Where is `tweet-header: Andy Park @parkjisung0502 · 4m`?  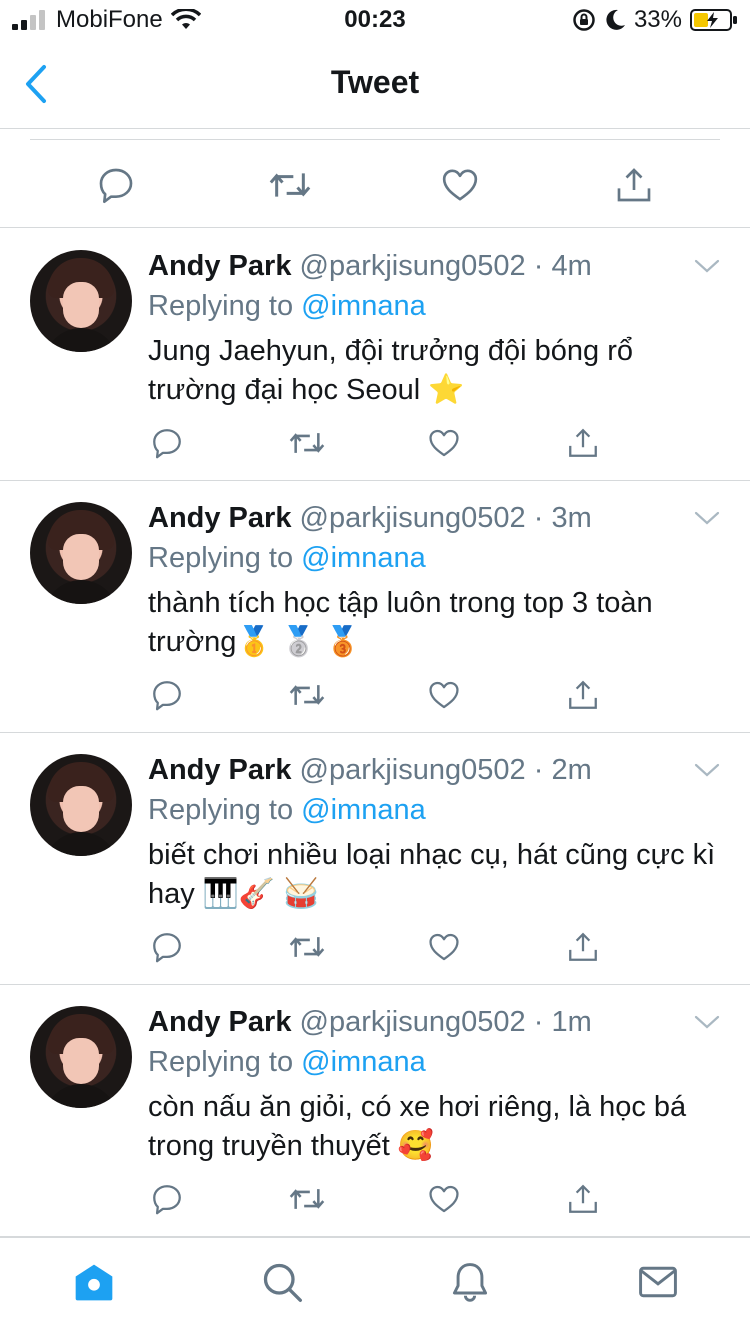
tweet-header: Andy Park @parkjisung0502 · 4m is located at coordinates (370, 266).